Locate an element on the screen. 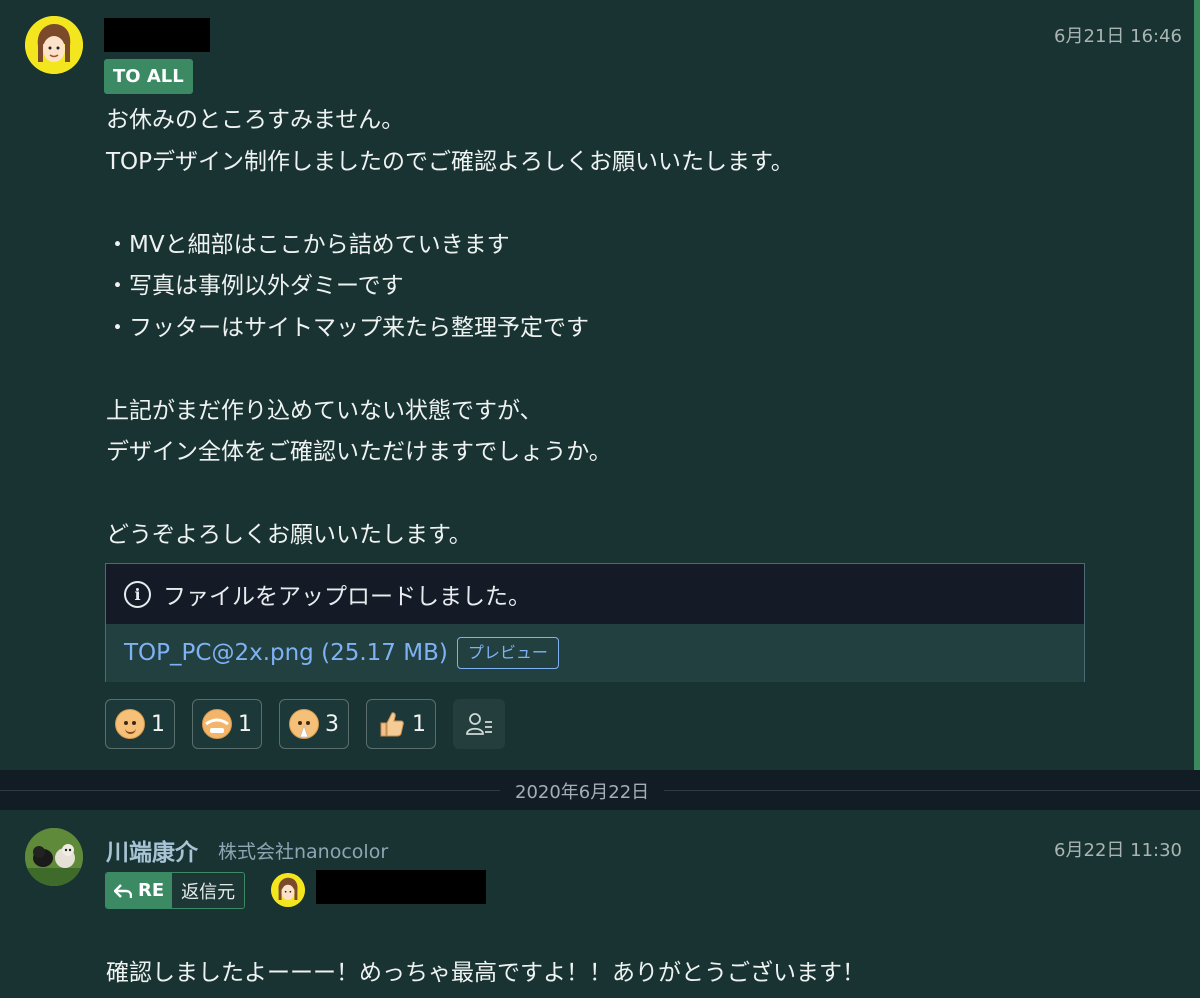 The width and height of the screenshot is (1200, 998). reply-source-label: 返信元 is located at coordinates (208, 890).